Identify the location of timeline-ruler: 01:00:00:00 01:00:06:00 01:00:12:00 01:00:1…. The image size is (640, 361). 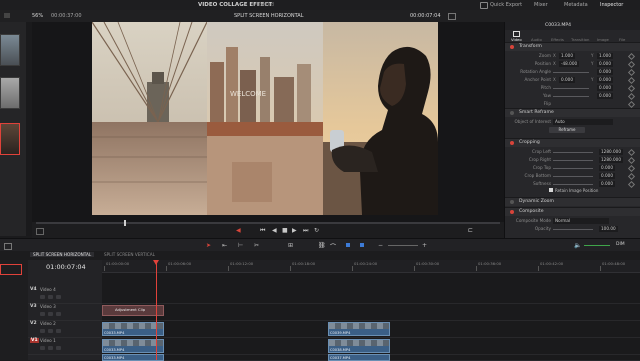
(371, 266).